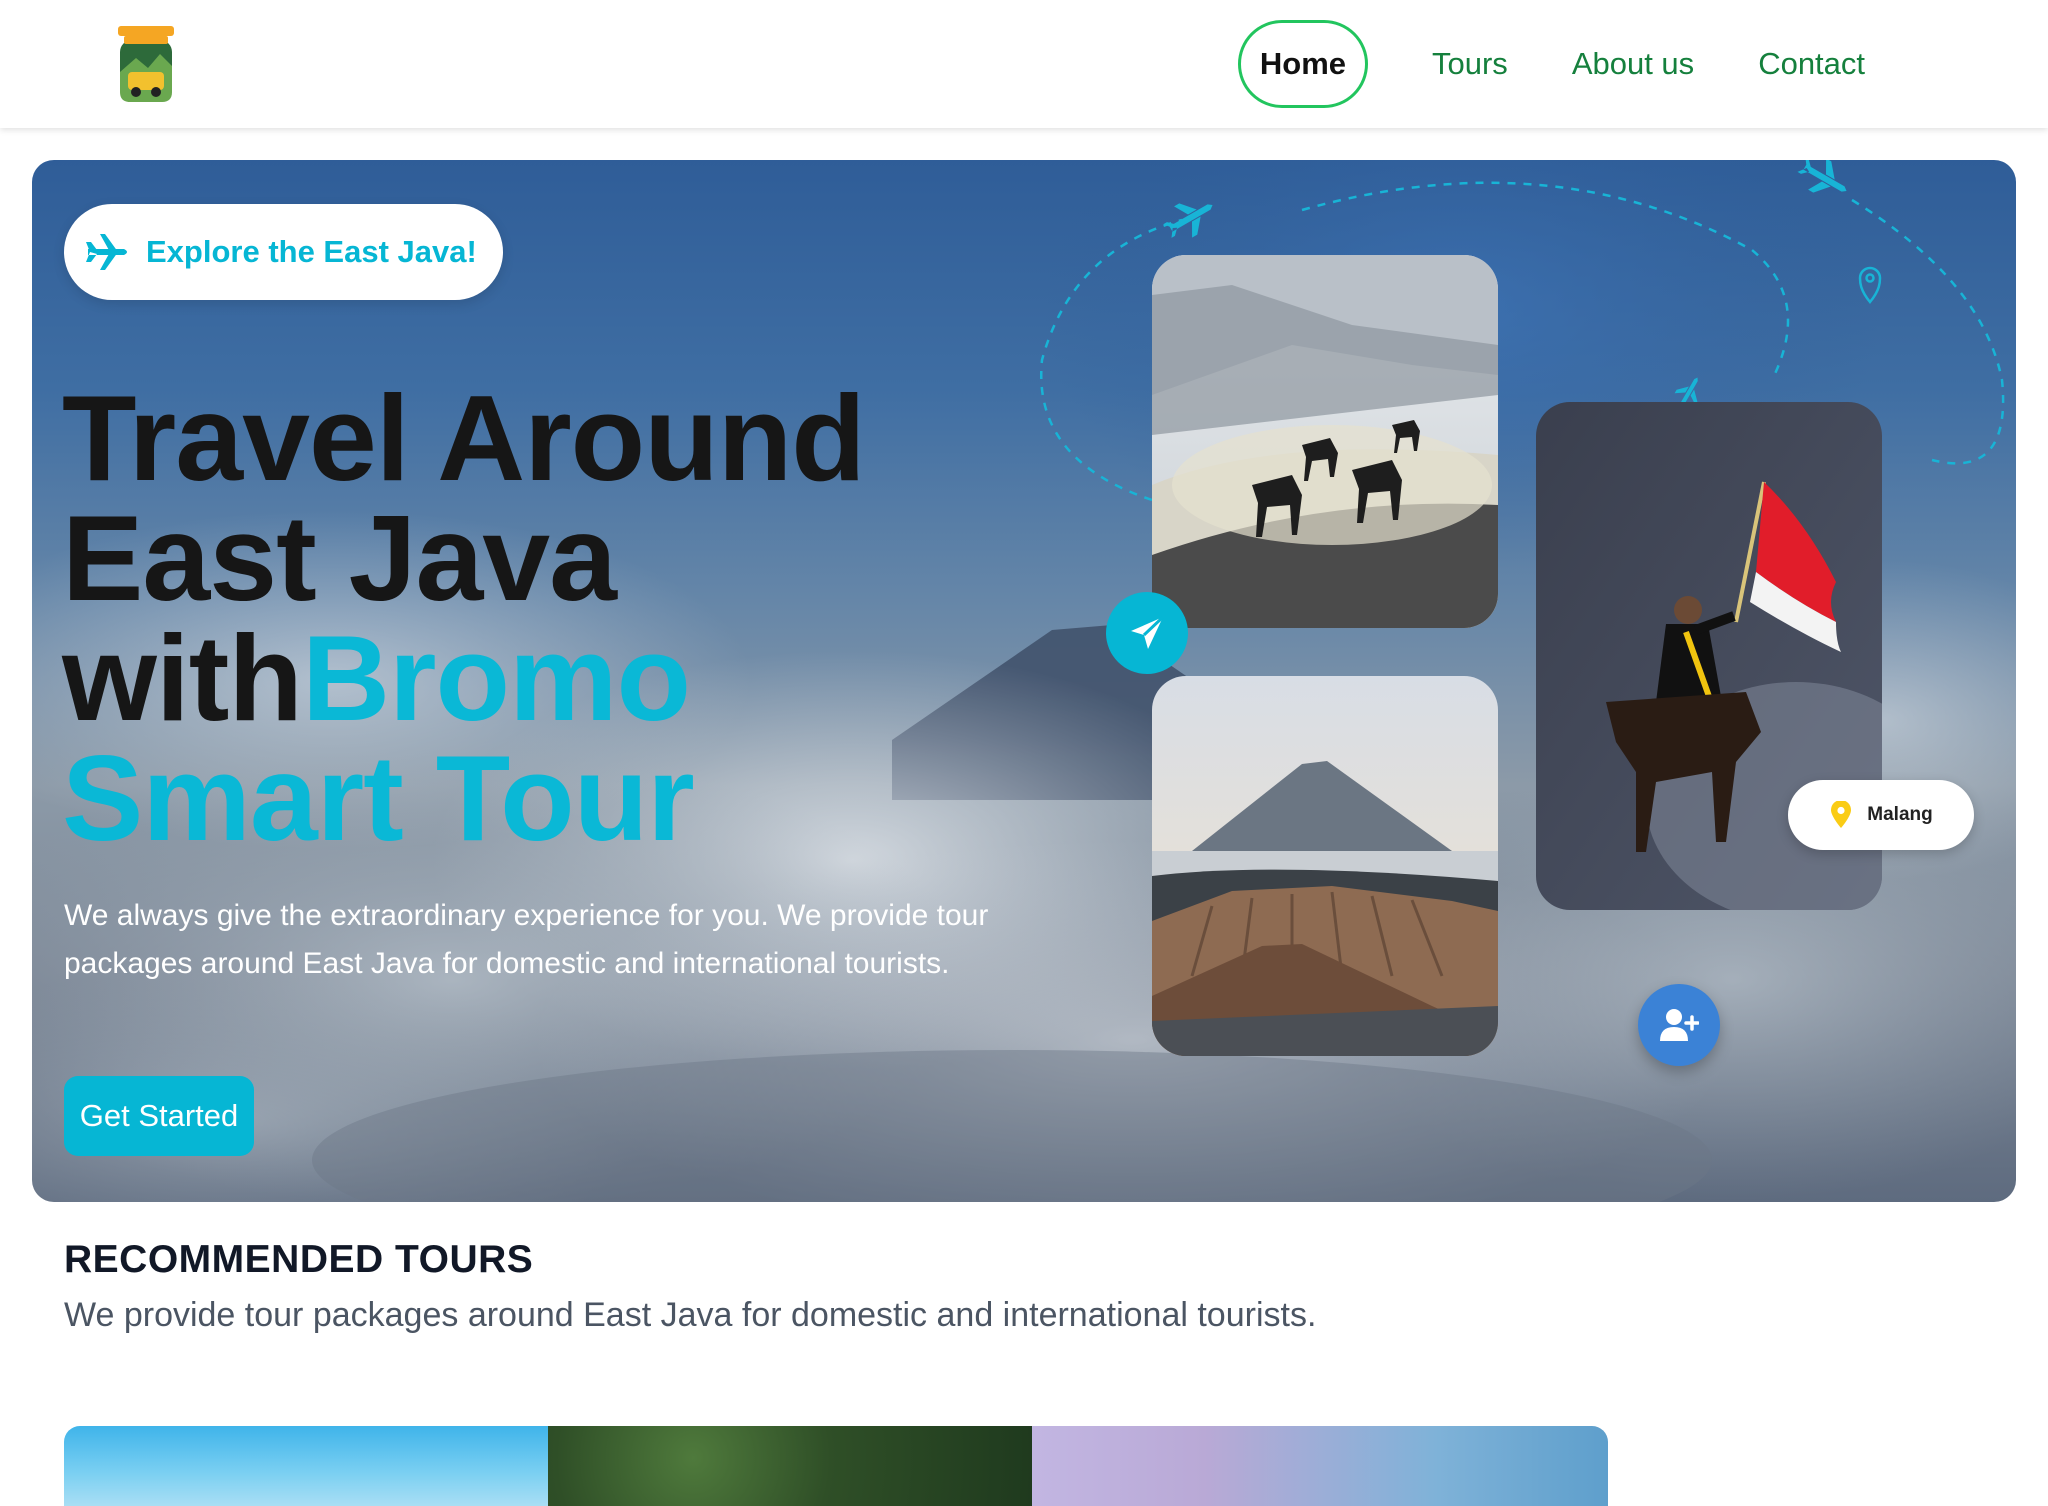  I want to click on location-chip: Malang, so click(1881, 815).